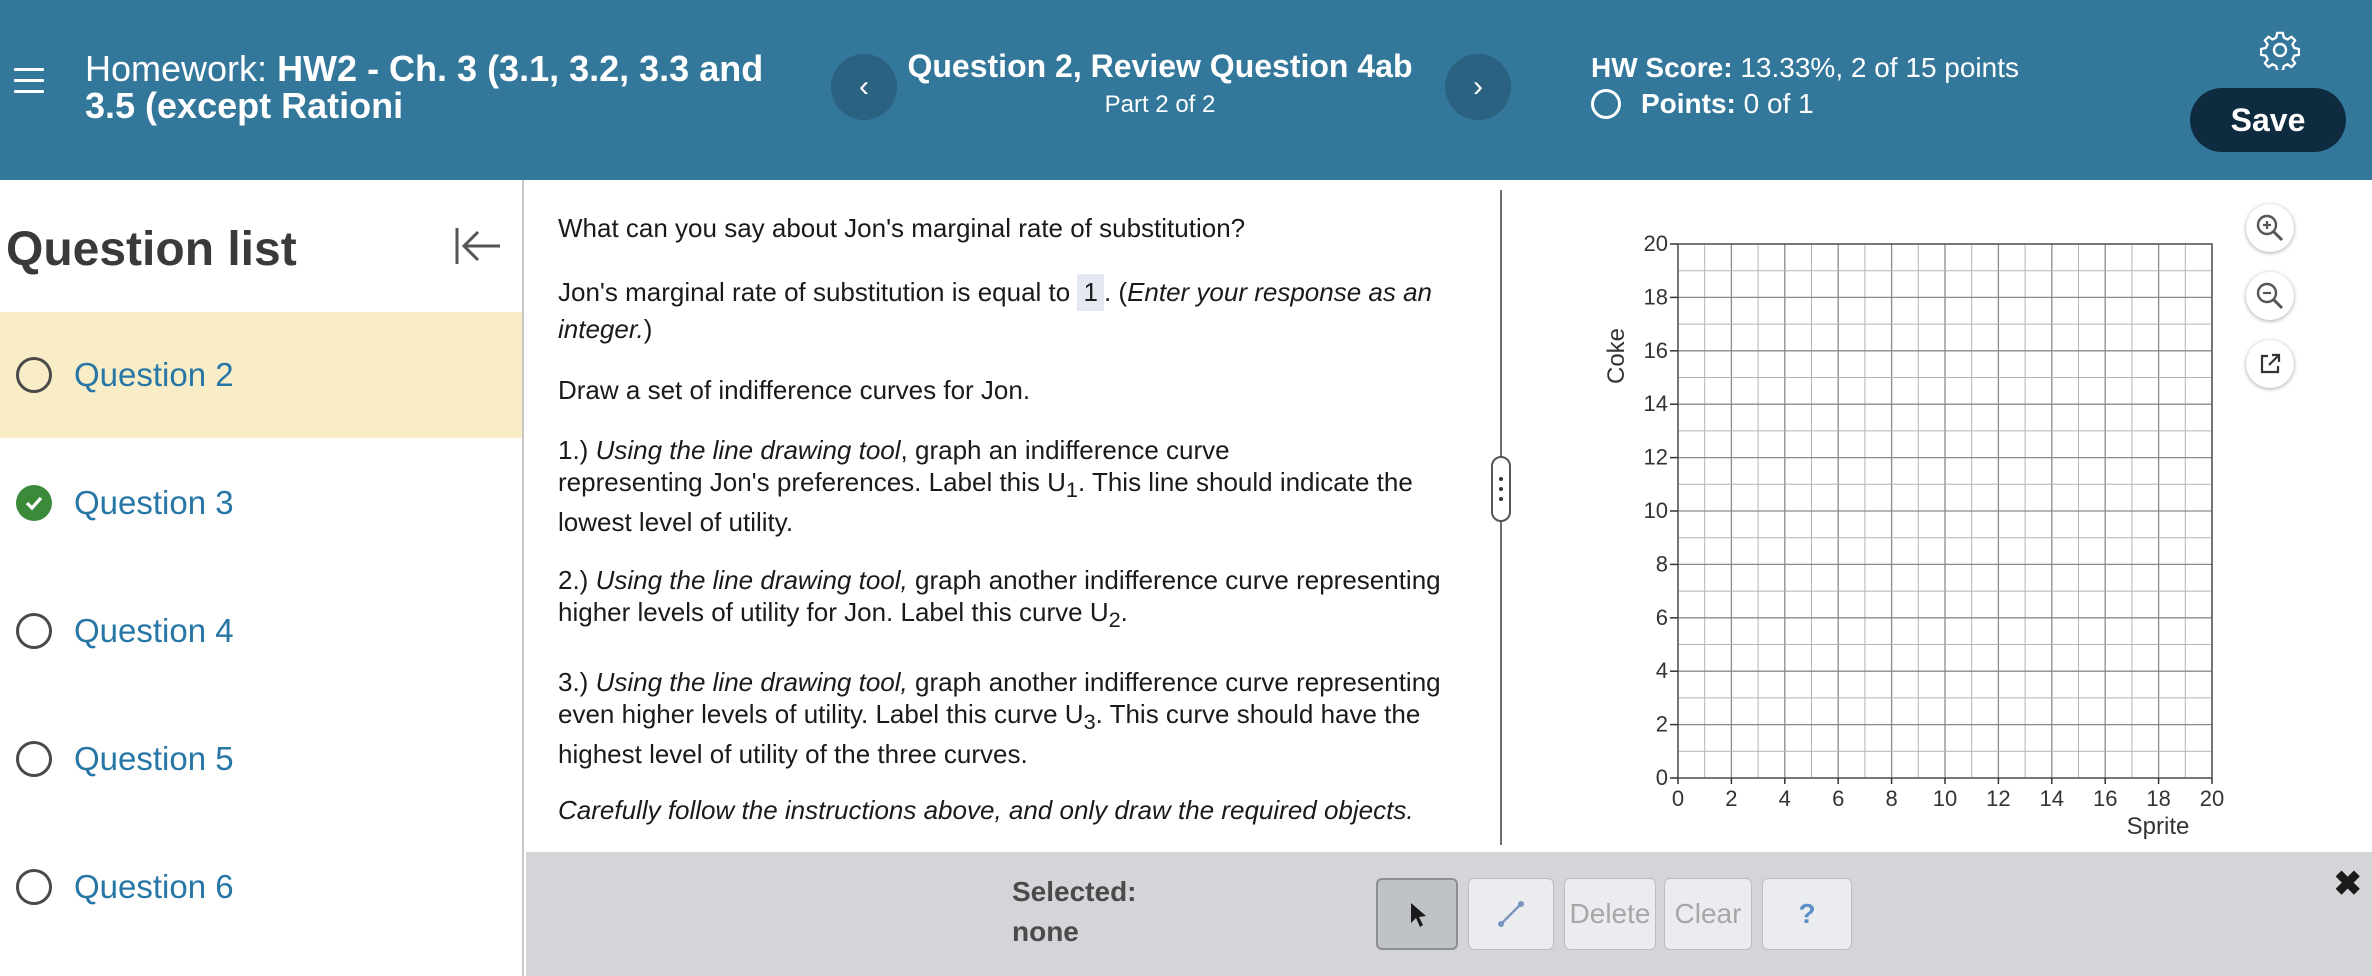  I want to click on save-button: Save, so click(2268, 120).